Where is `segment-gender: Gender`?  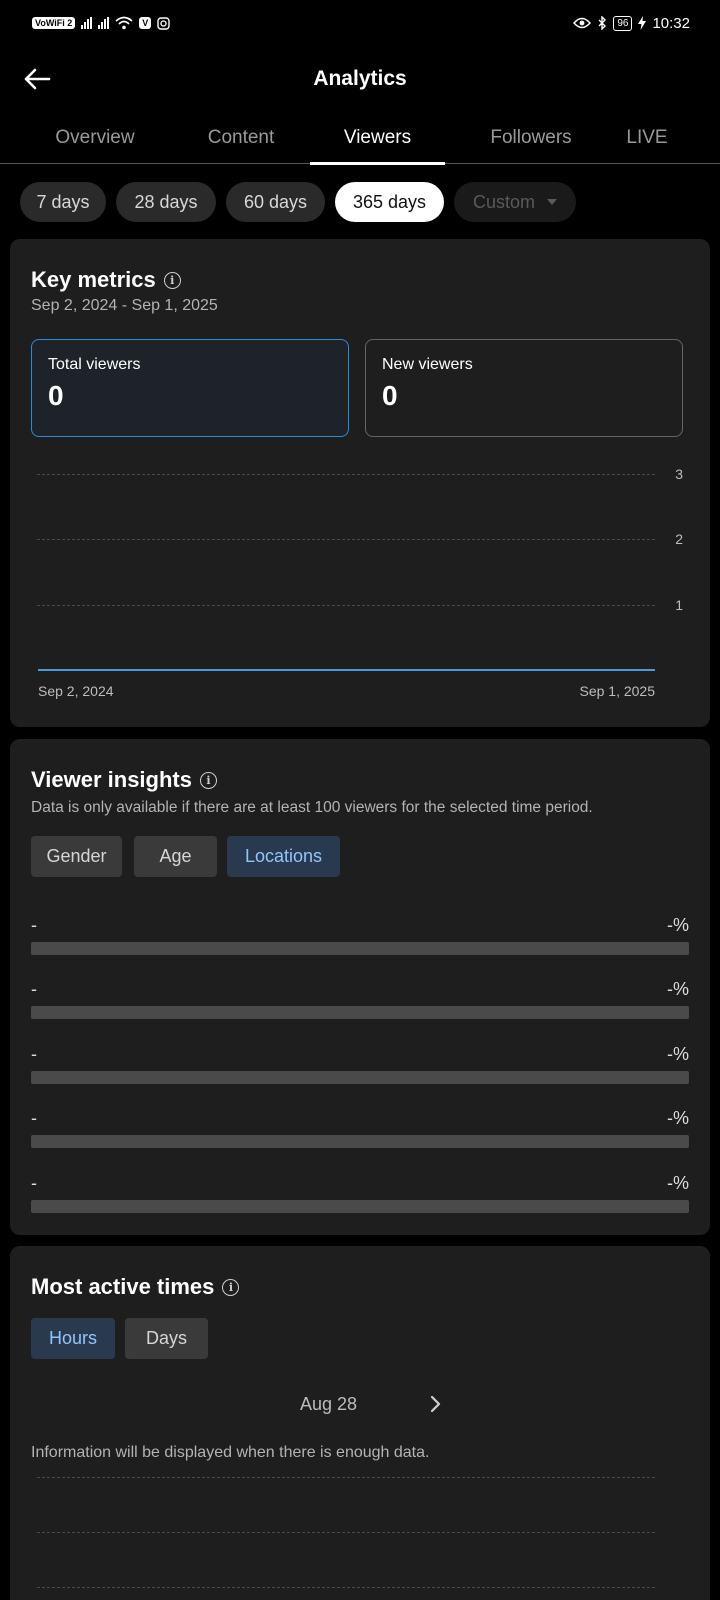 segment-gender: Gender is located at coordinates (76, 856).